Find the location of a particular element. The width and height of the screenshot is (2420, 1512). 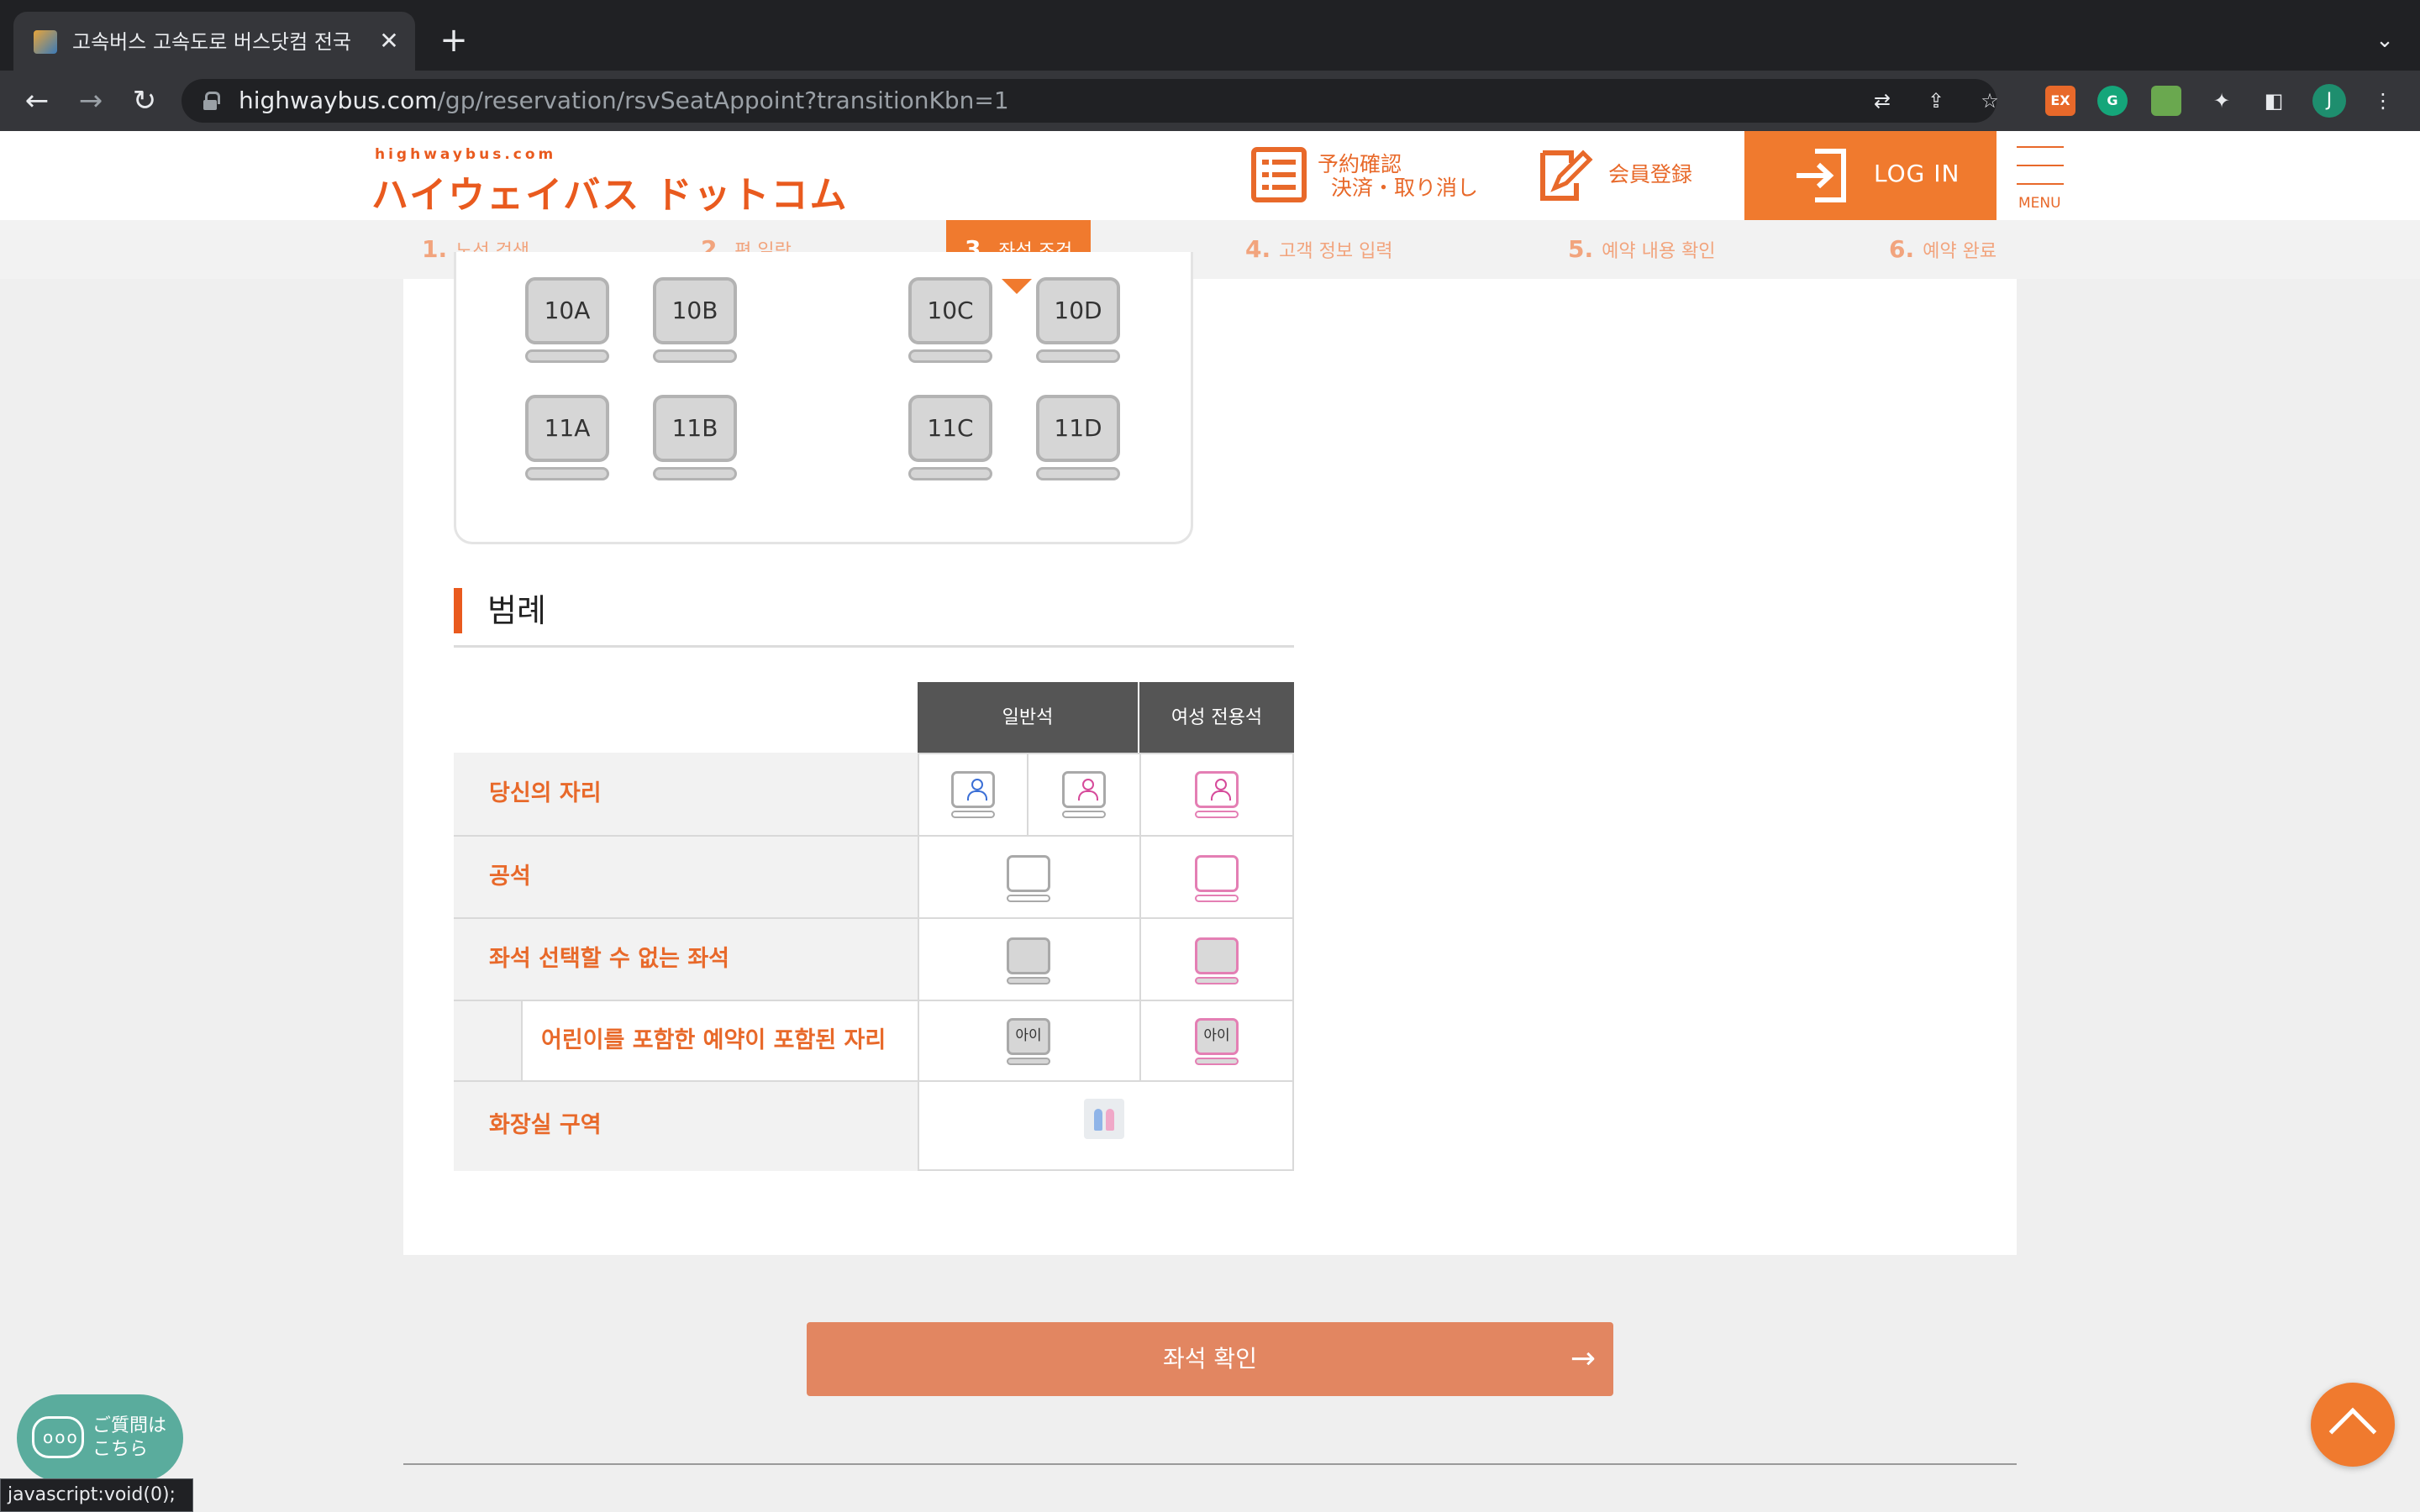

step-reservation-complete: 6. 예약 완료 is located at coordinates (1943, 249).